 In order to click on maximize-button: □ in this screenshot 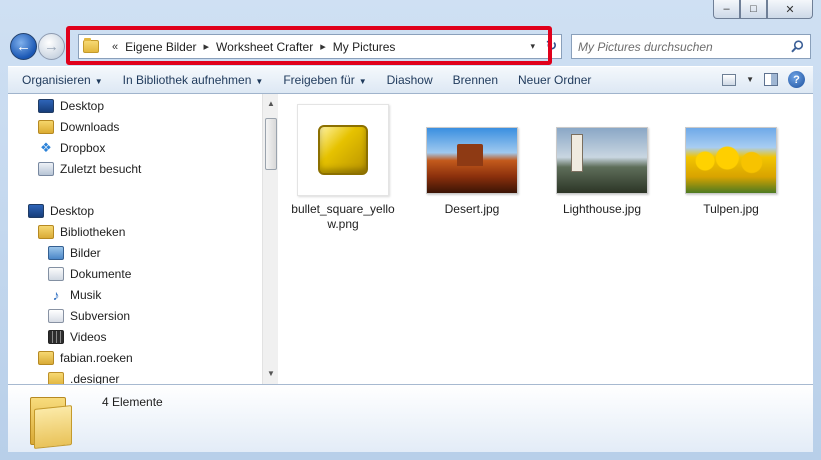, I will do `click(753, 9)`.